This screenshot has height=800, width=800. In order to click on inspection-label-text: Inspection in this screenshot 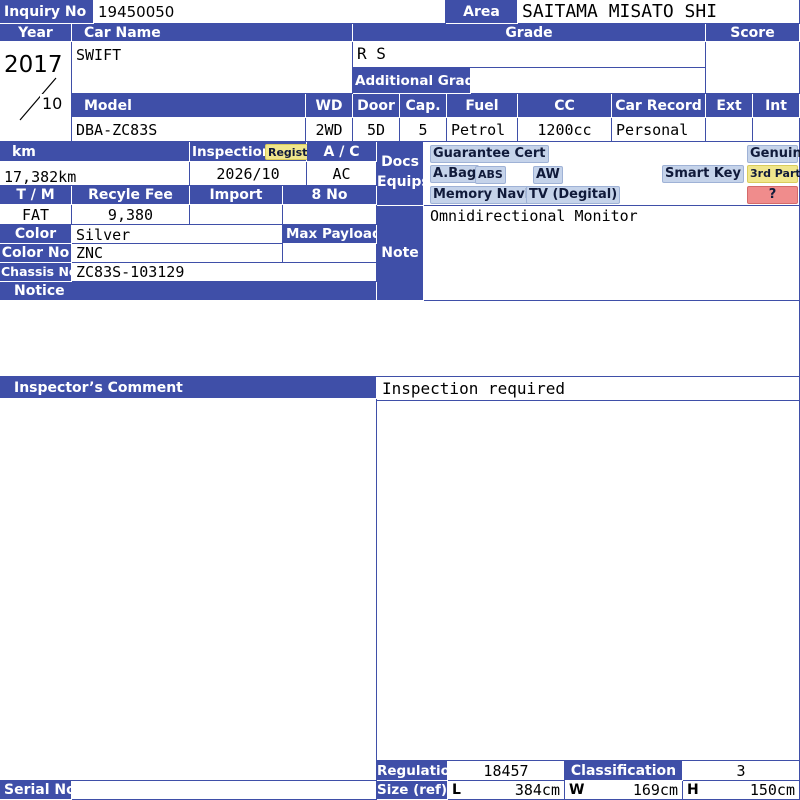, I will do `click(232, 152)`.